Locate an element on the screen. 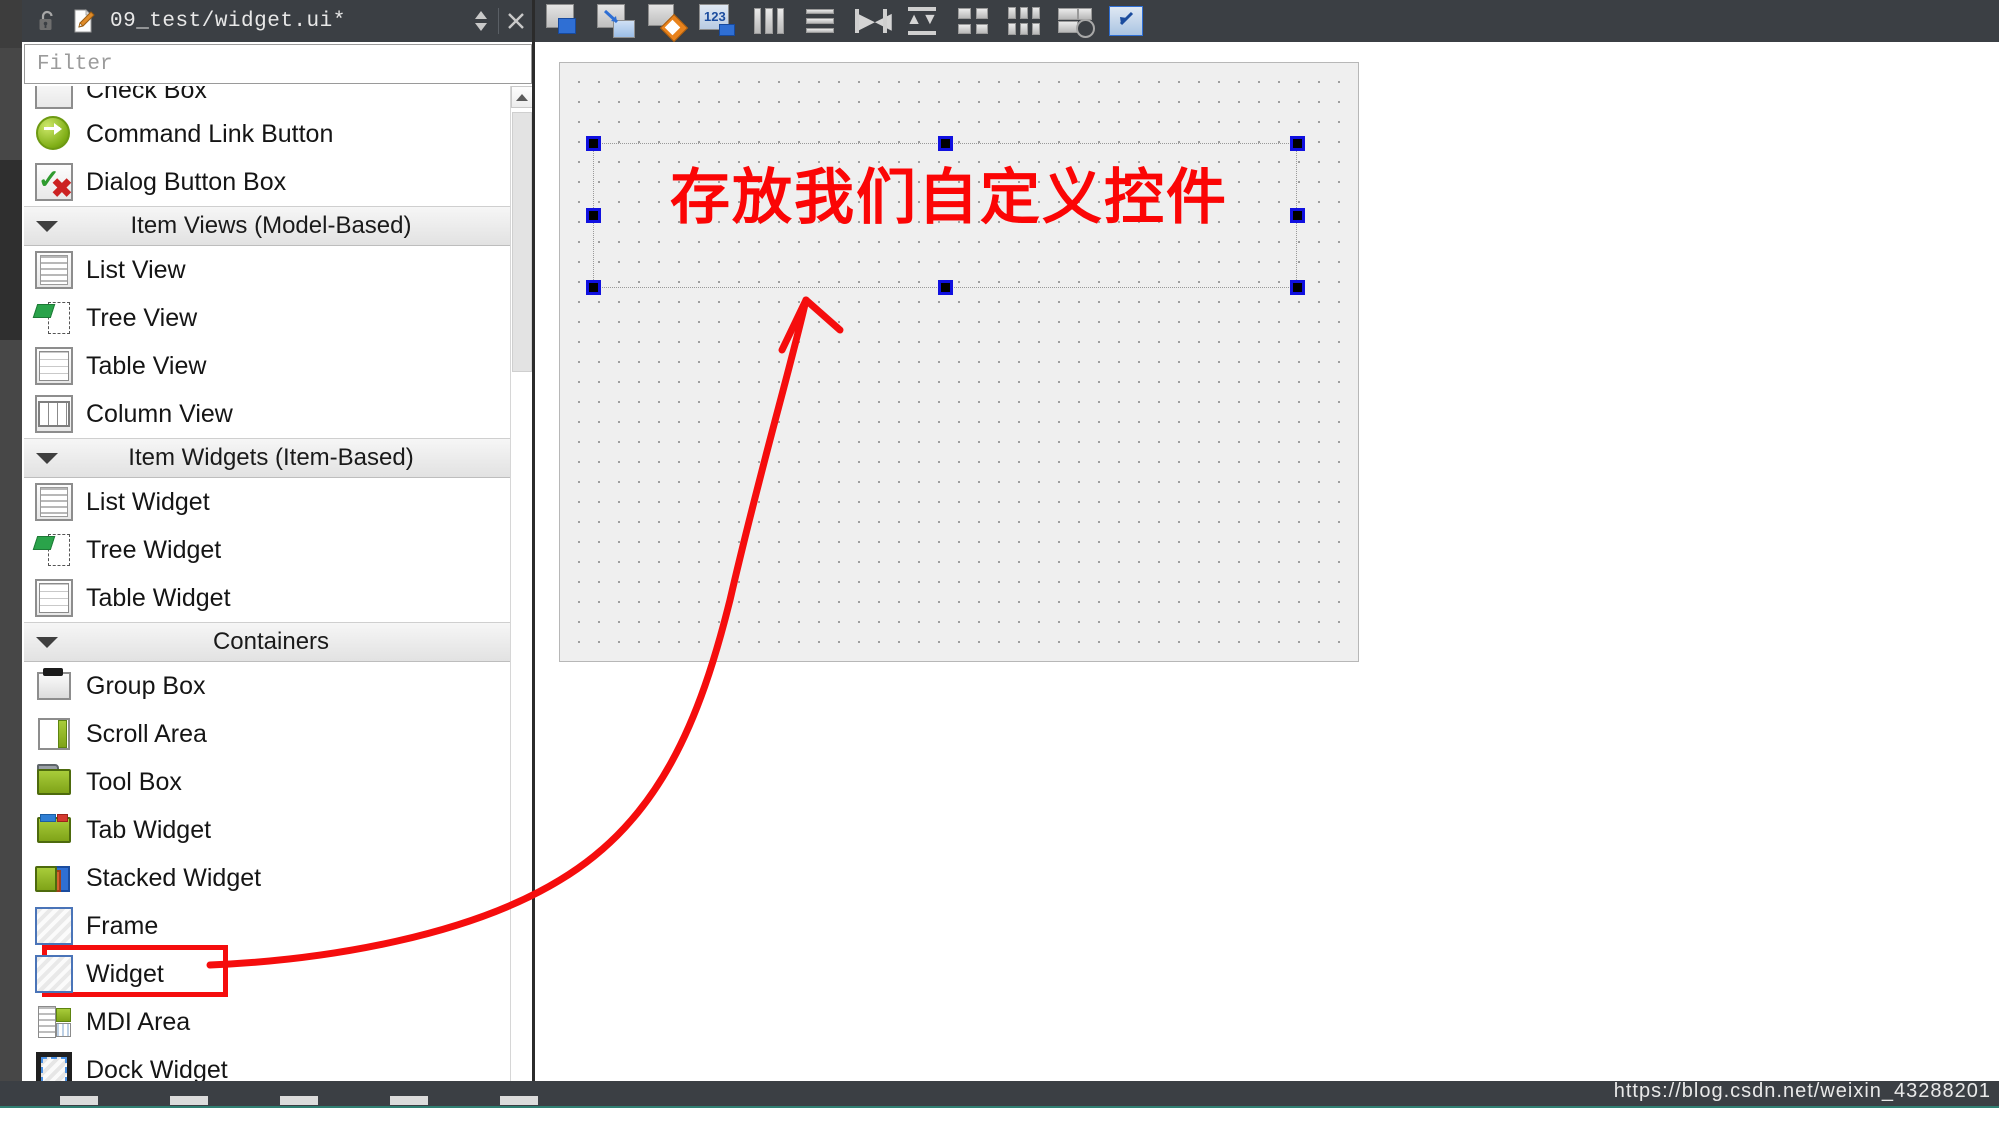 The image size is (1999, 1121). list-item-tab-widget: Tab Widget is located at coordinates (267, 830).